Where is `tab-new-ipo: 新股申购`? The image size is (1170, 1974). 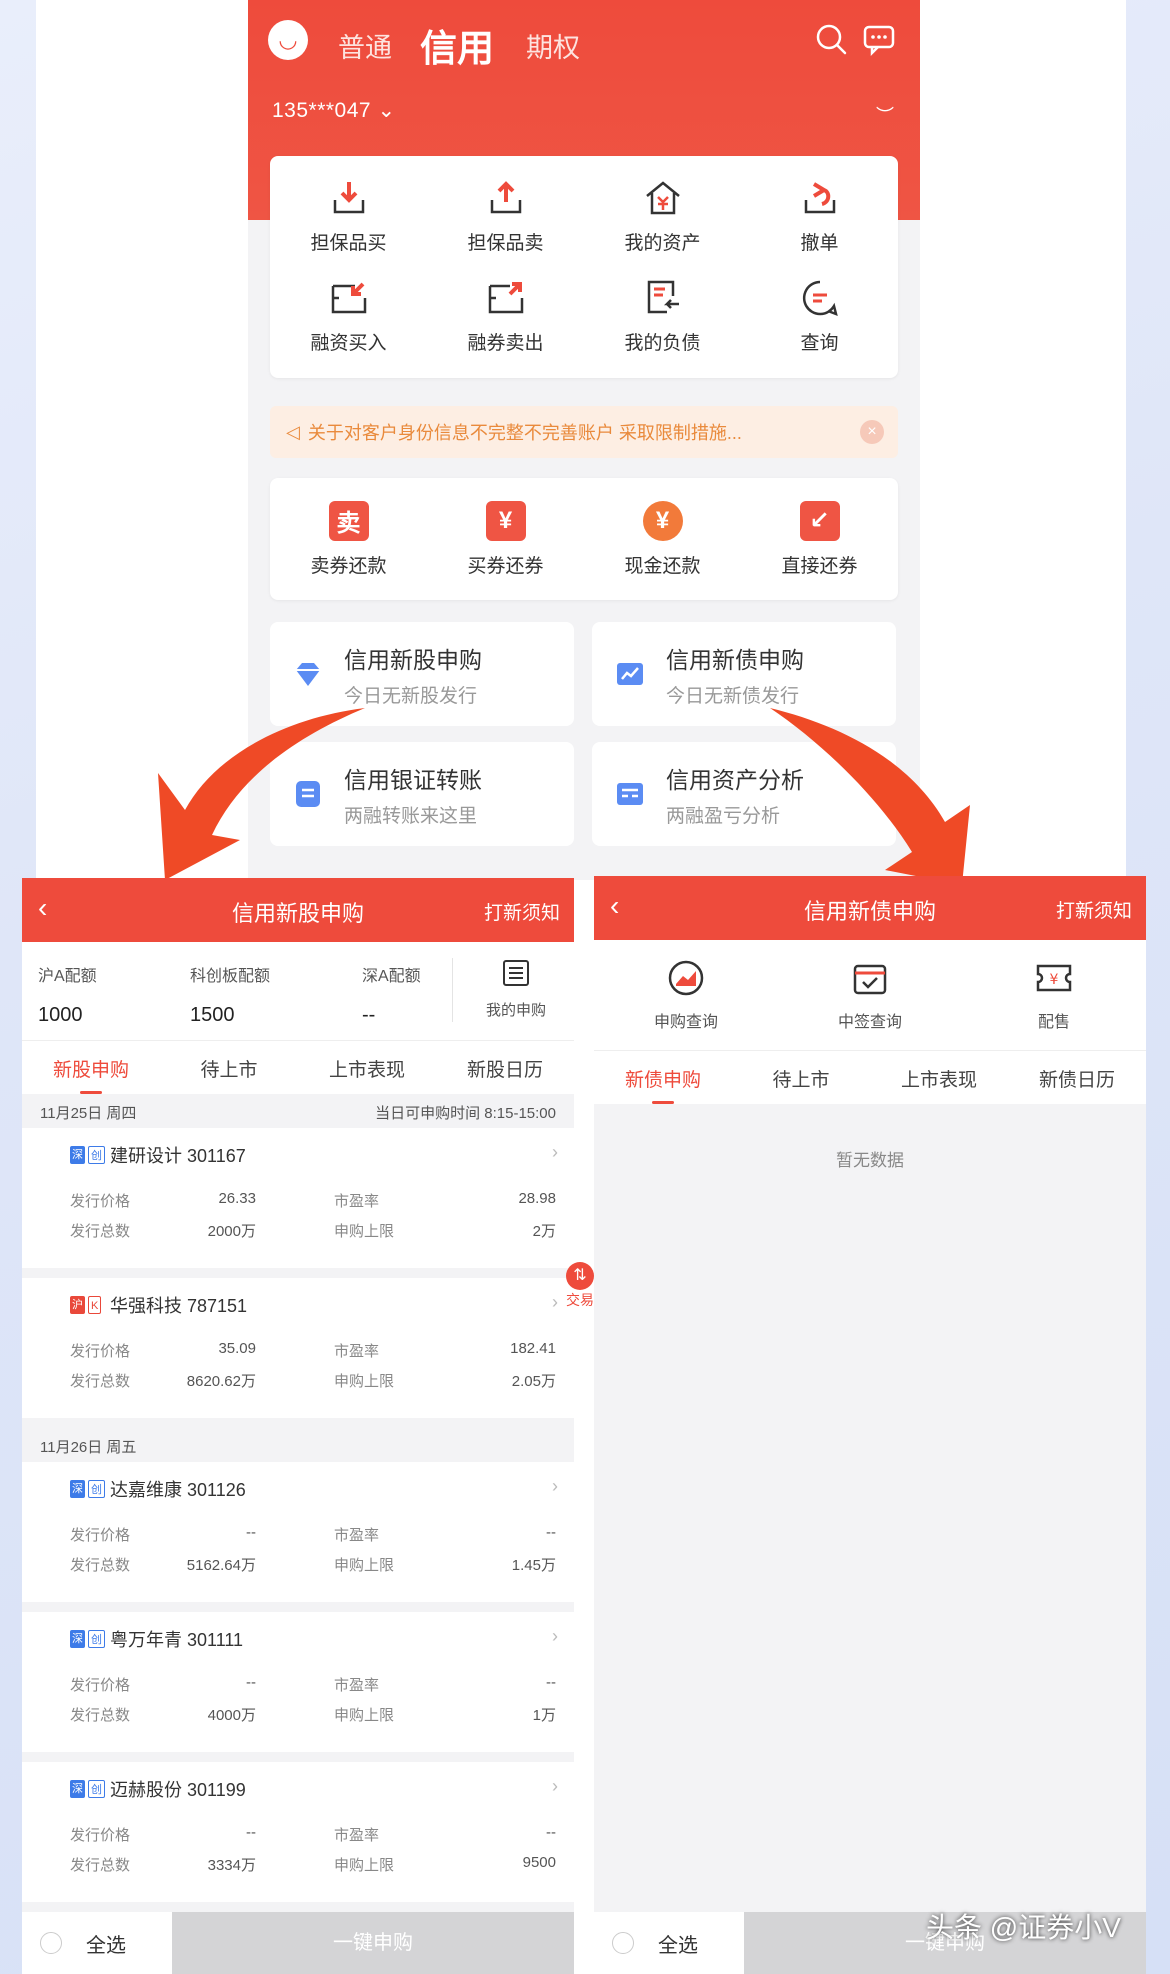
tab-new-ipo: 新股申购 is located at coordinates (91, 1067).